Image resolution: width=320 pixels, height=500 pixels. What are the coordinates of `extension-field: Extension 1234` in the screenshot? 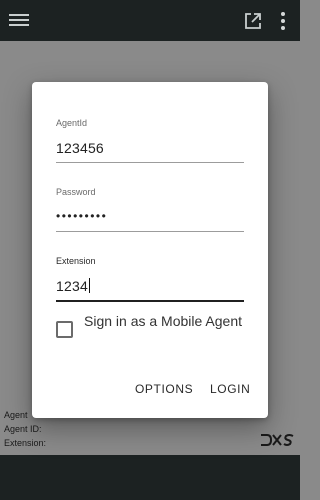 It's located at (150, 279).